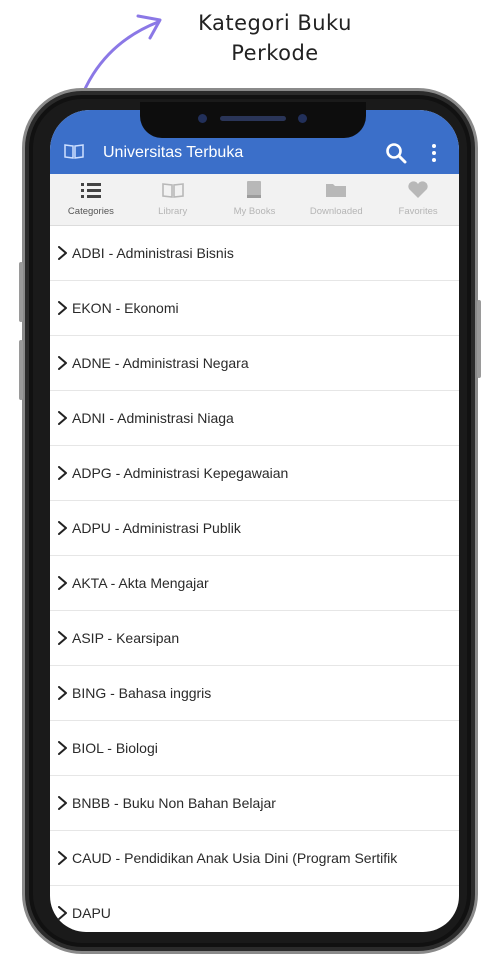  Describe the element at coordinates (275, 38) in the screenshot. I see `callout-label: Kategori Buku Perkode` at that location.